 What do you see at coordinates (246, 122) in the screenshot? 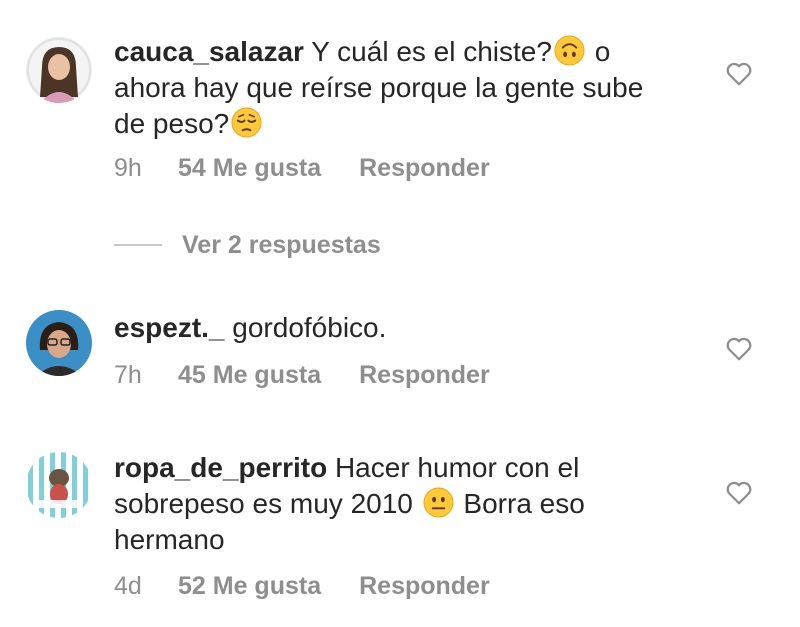
I see `pensive-face-emoji` at bounding box center [246, 122].